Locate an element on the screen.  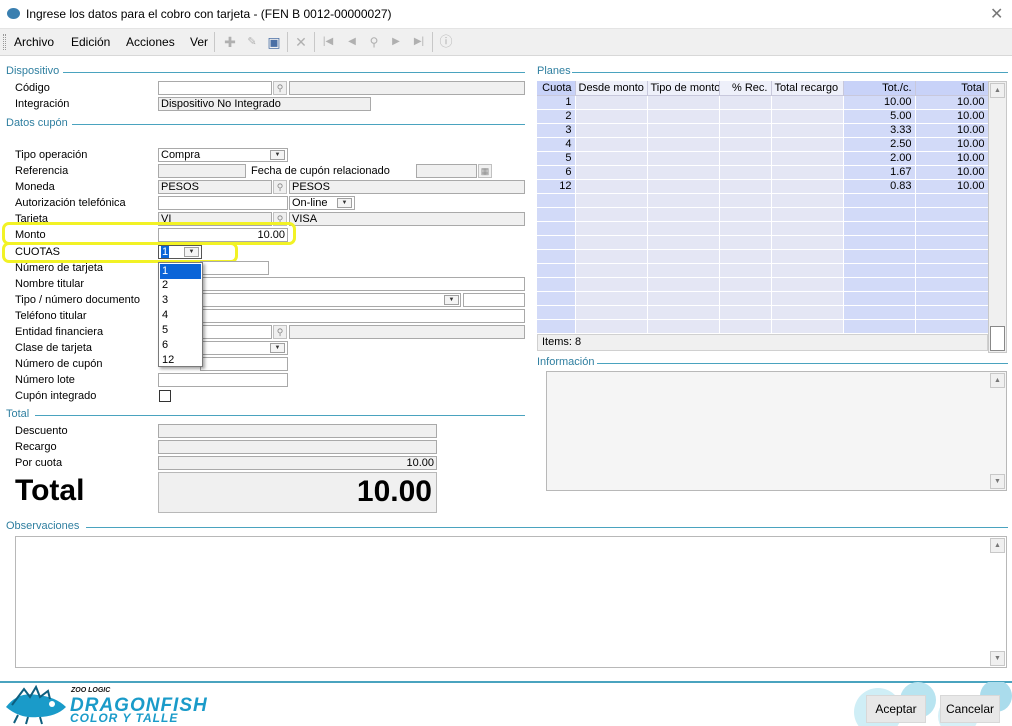
binoculars-icon: ⚲ is located at coordinates (374, 42).